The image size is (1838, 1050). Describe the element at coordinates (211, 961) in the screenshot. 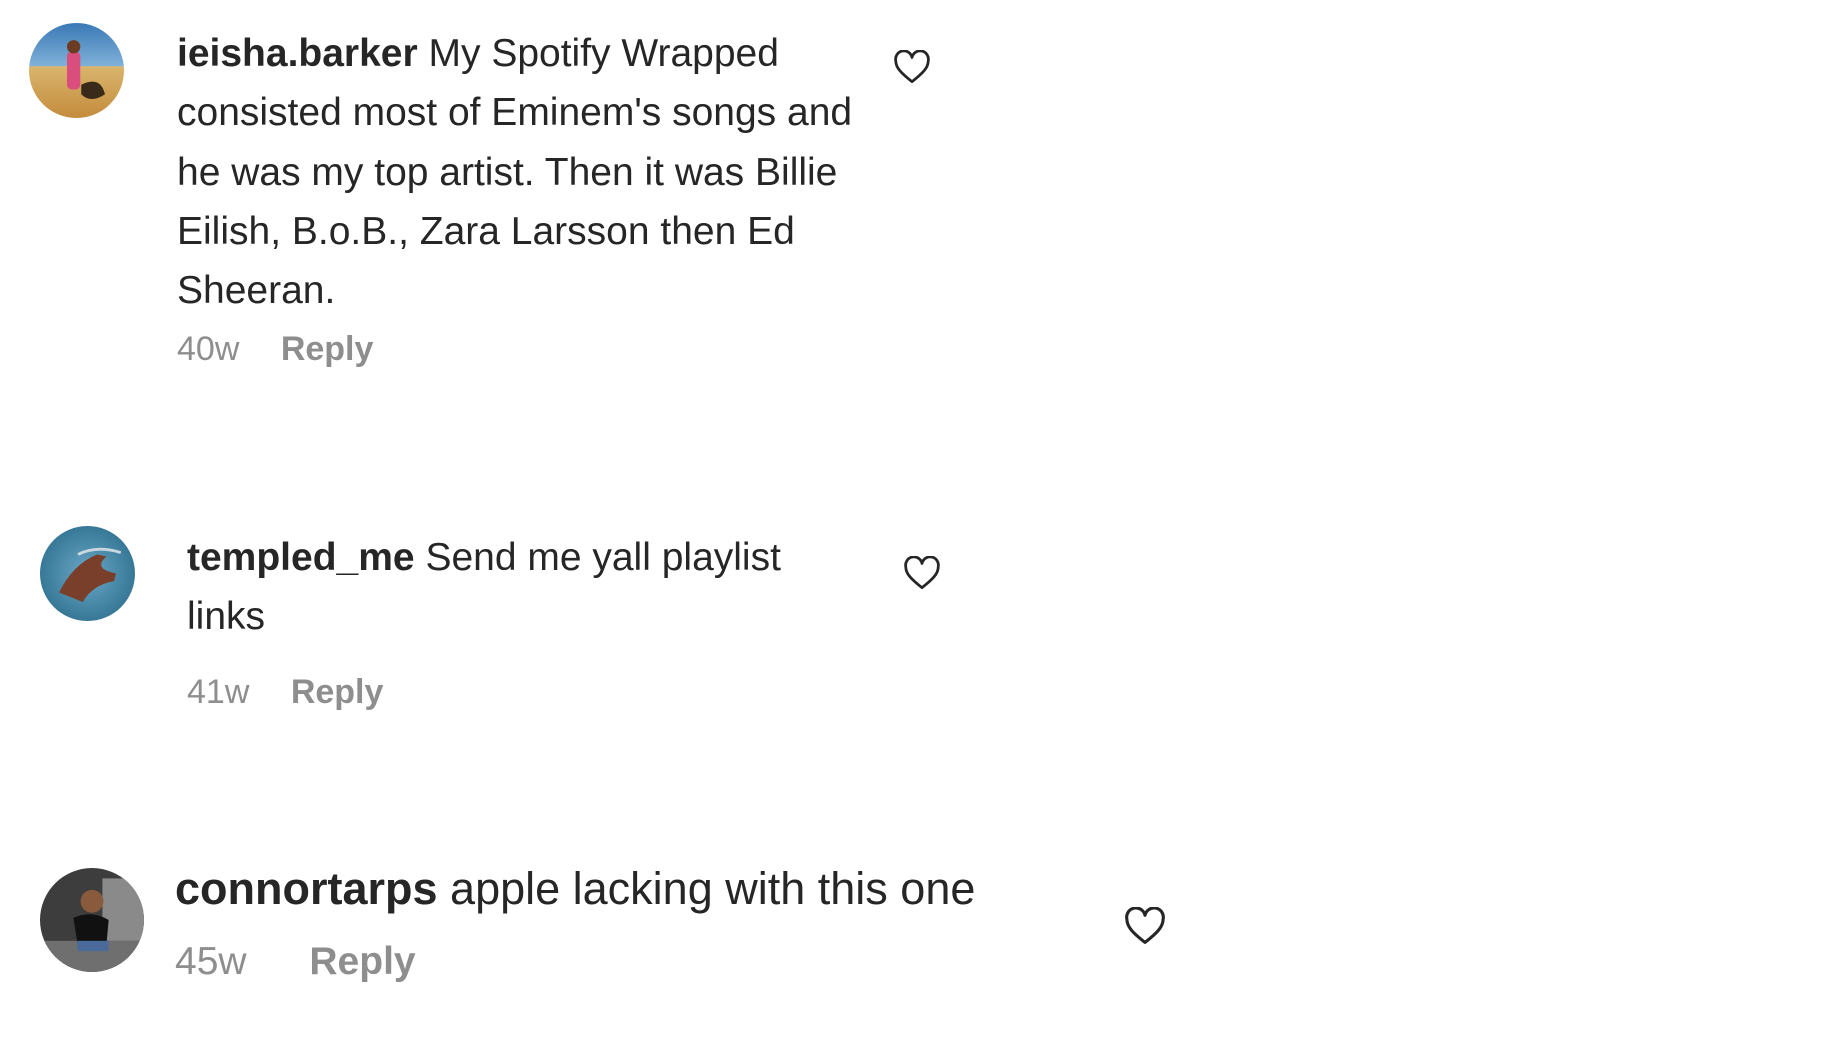

I see `comment-timestamp: 45w` at that location.